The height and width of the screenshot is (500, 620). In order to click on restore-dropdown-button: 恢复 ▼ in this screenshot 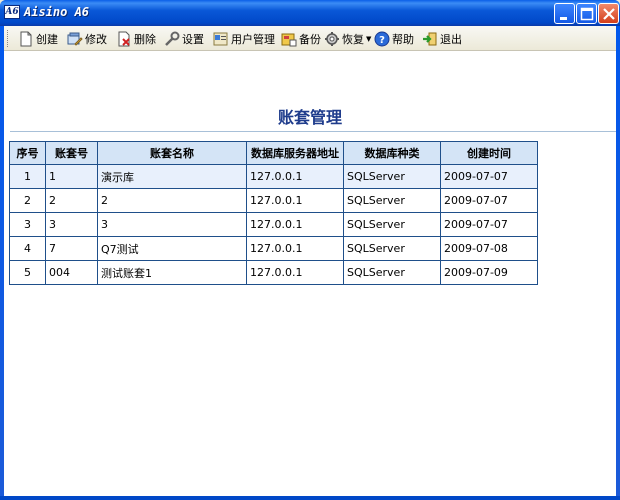, I will do `click(347, 38)`.